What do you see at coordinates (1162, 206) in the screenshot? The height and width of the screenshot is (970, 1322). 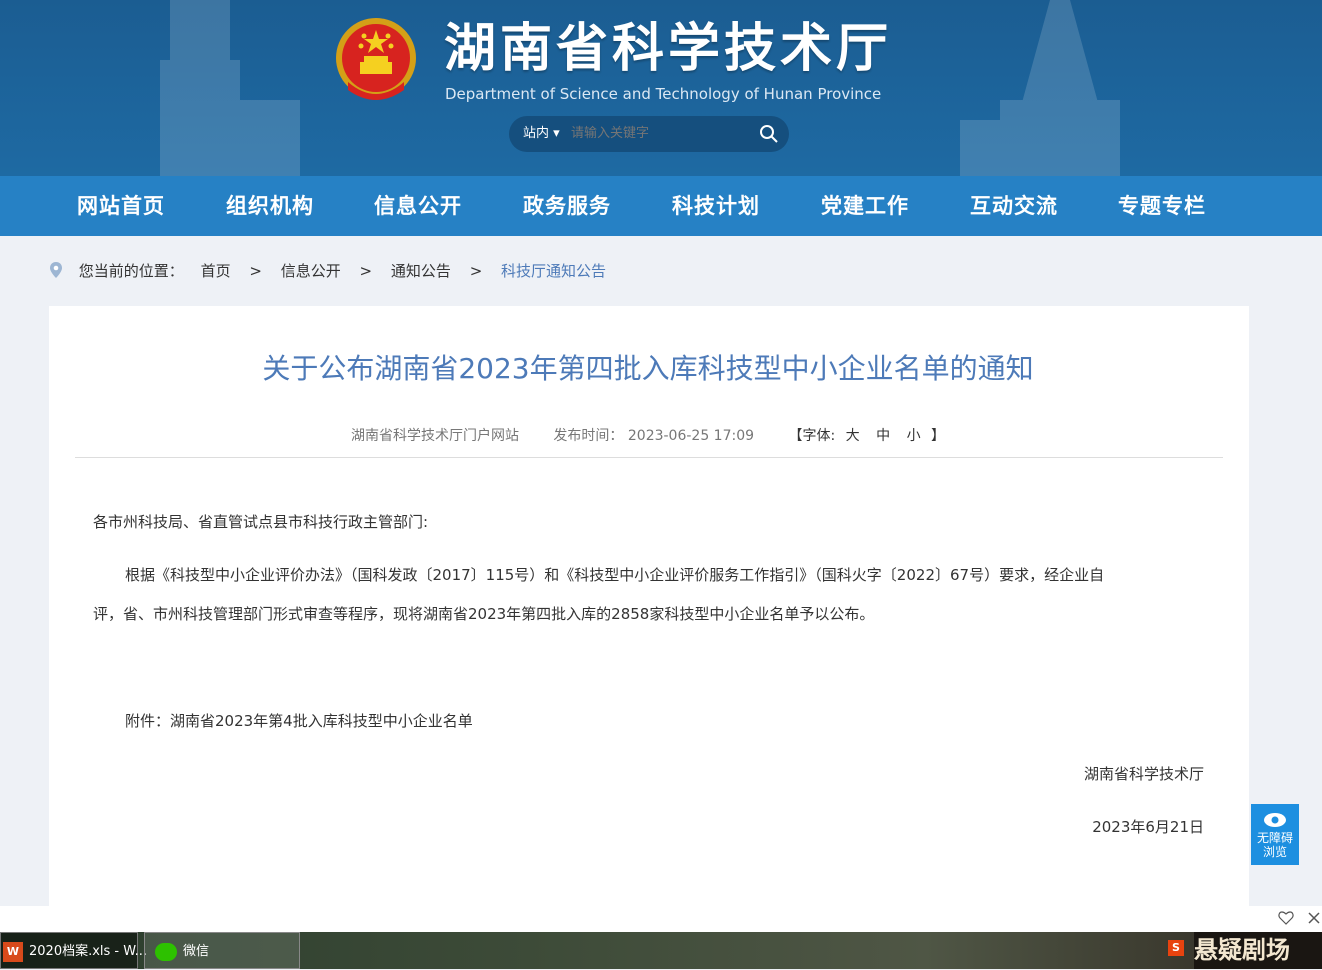 I see `nav-item-special-topics: 专题专栏` at bounding box center [1162, 206].